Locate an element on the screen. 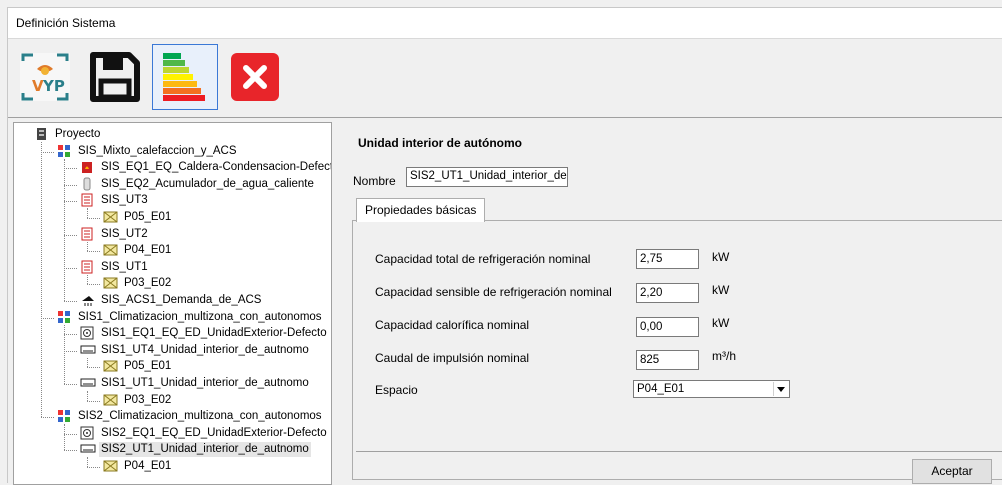 Image resolution: width=1002 pixels, height=485 pixels. save-button is located at coordinates (115, 77).